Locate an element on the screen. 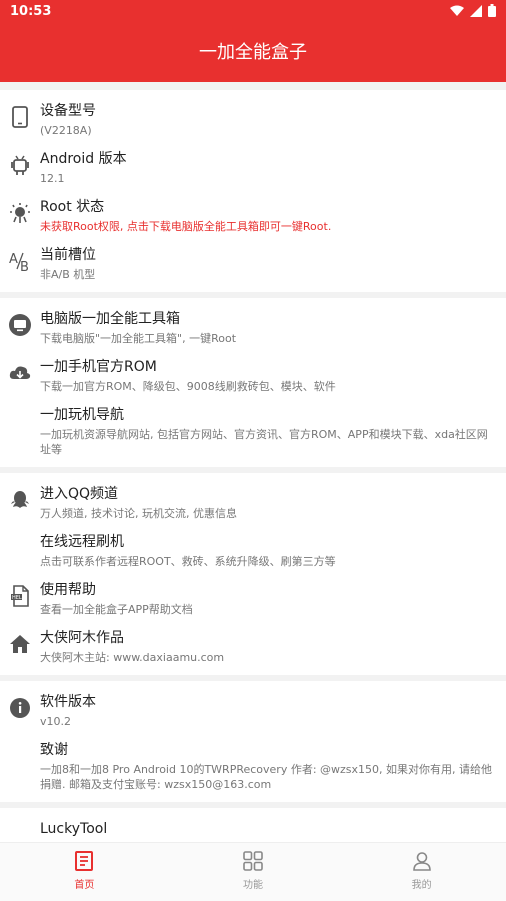 The width and height of the screenshot is (506, 901). app-bar: 一加全能盒子 is located at coordinates (253, 53).